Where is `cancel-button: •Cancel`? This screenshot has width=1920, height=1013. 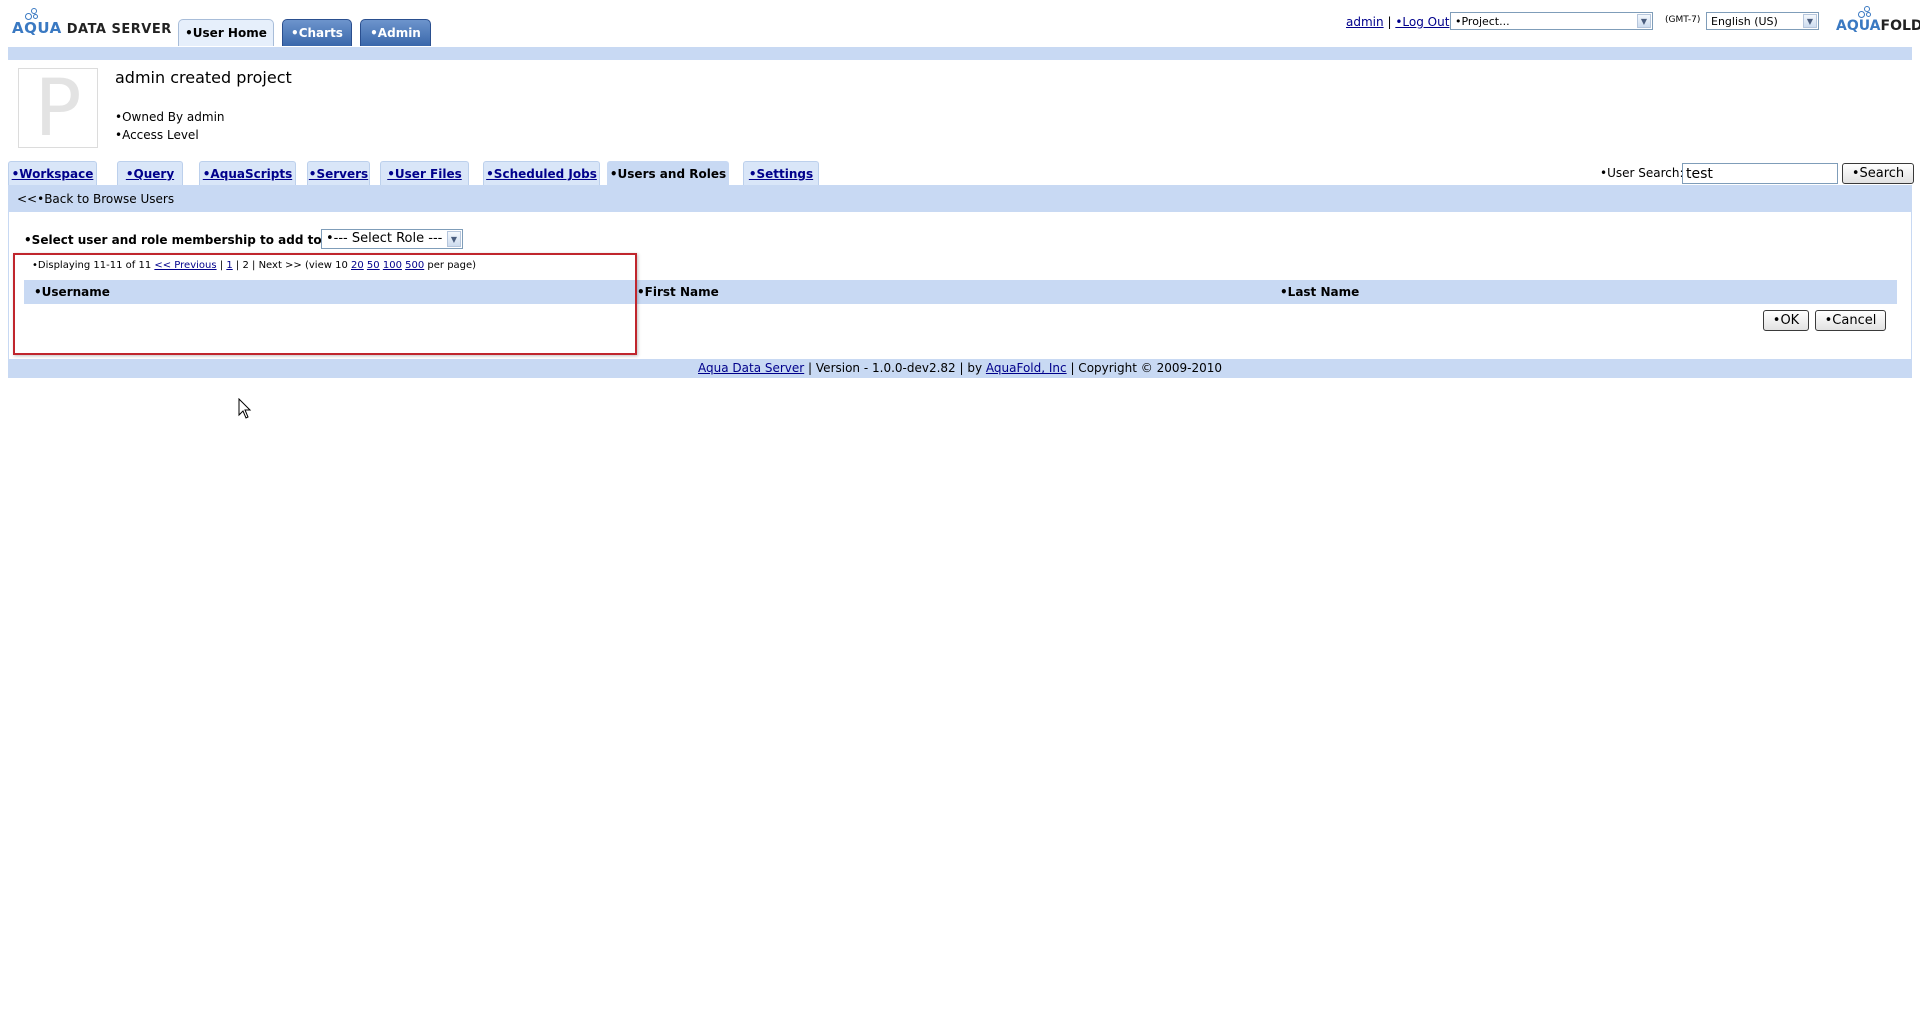
cancel-button: •Cancel is located at coordinates (1850, 320).